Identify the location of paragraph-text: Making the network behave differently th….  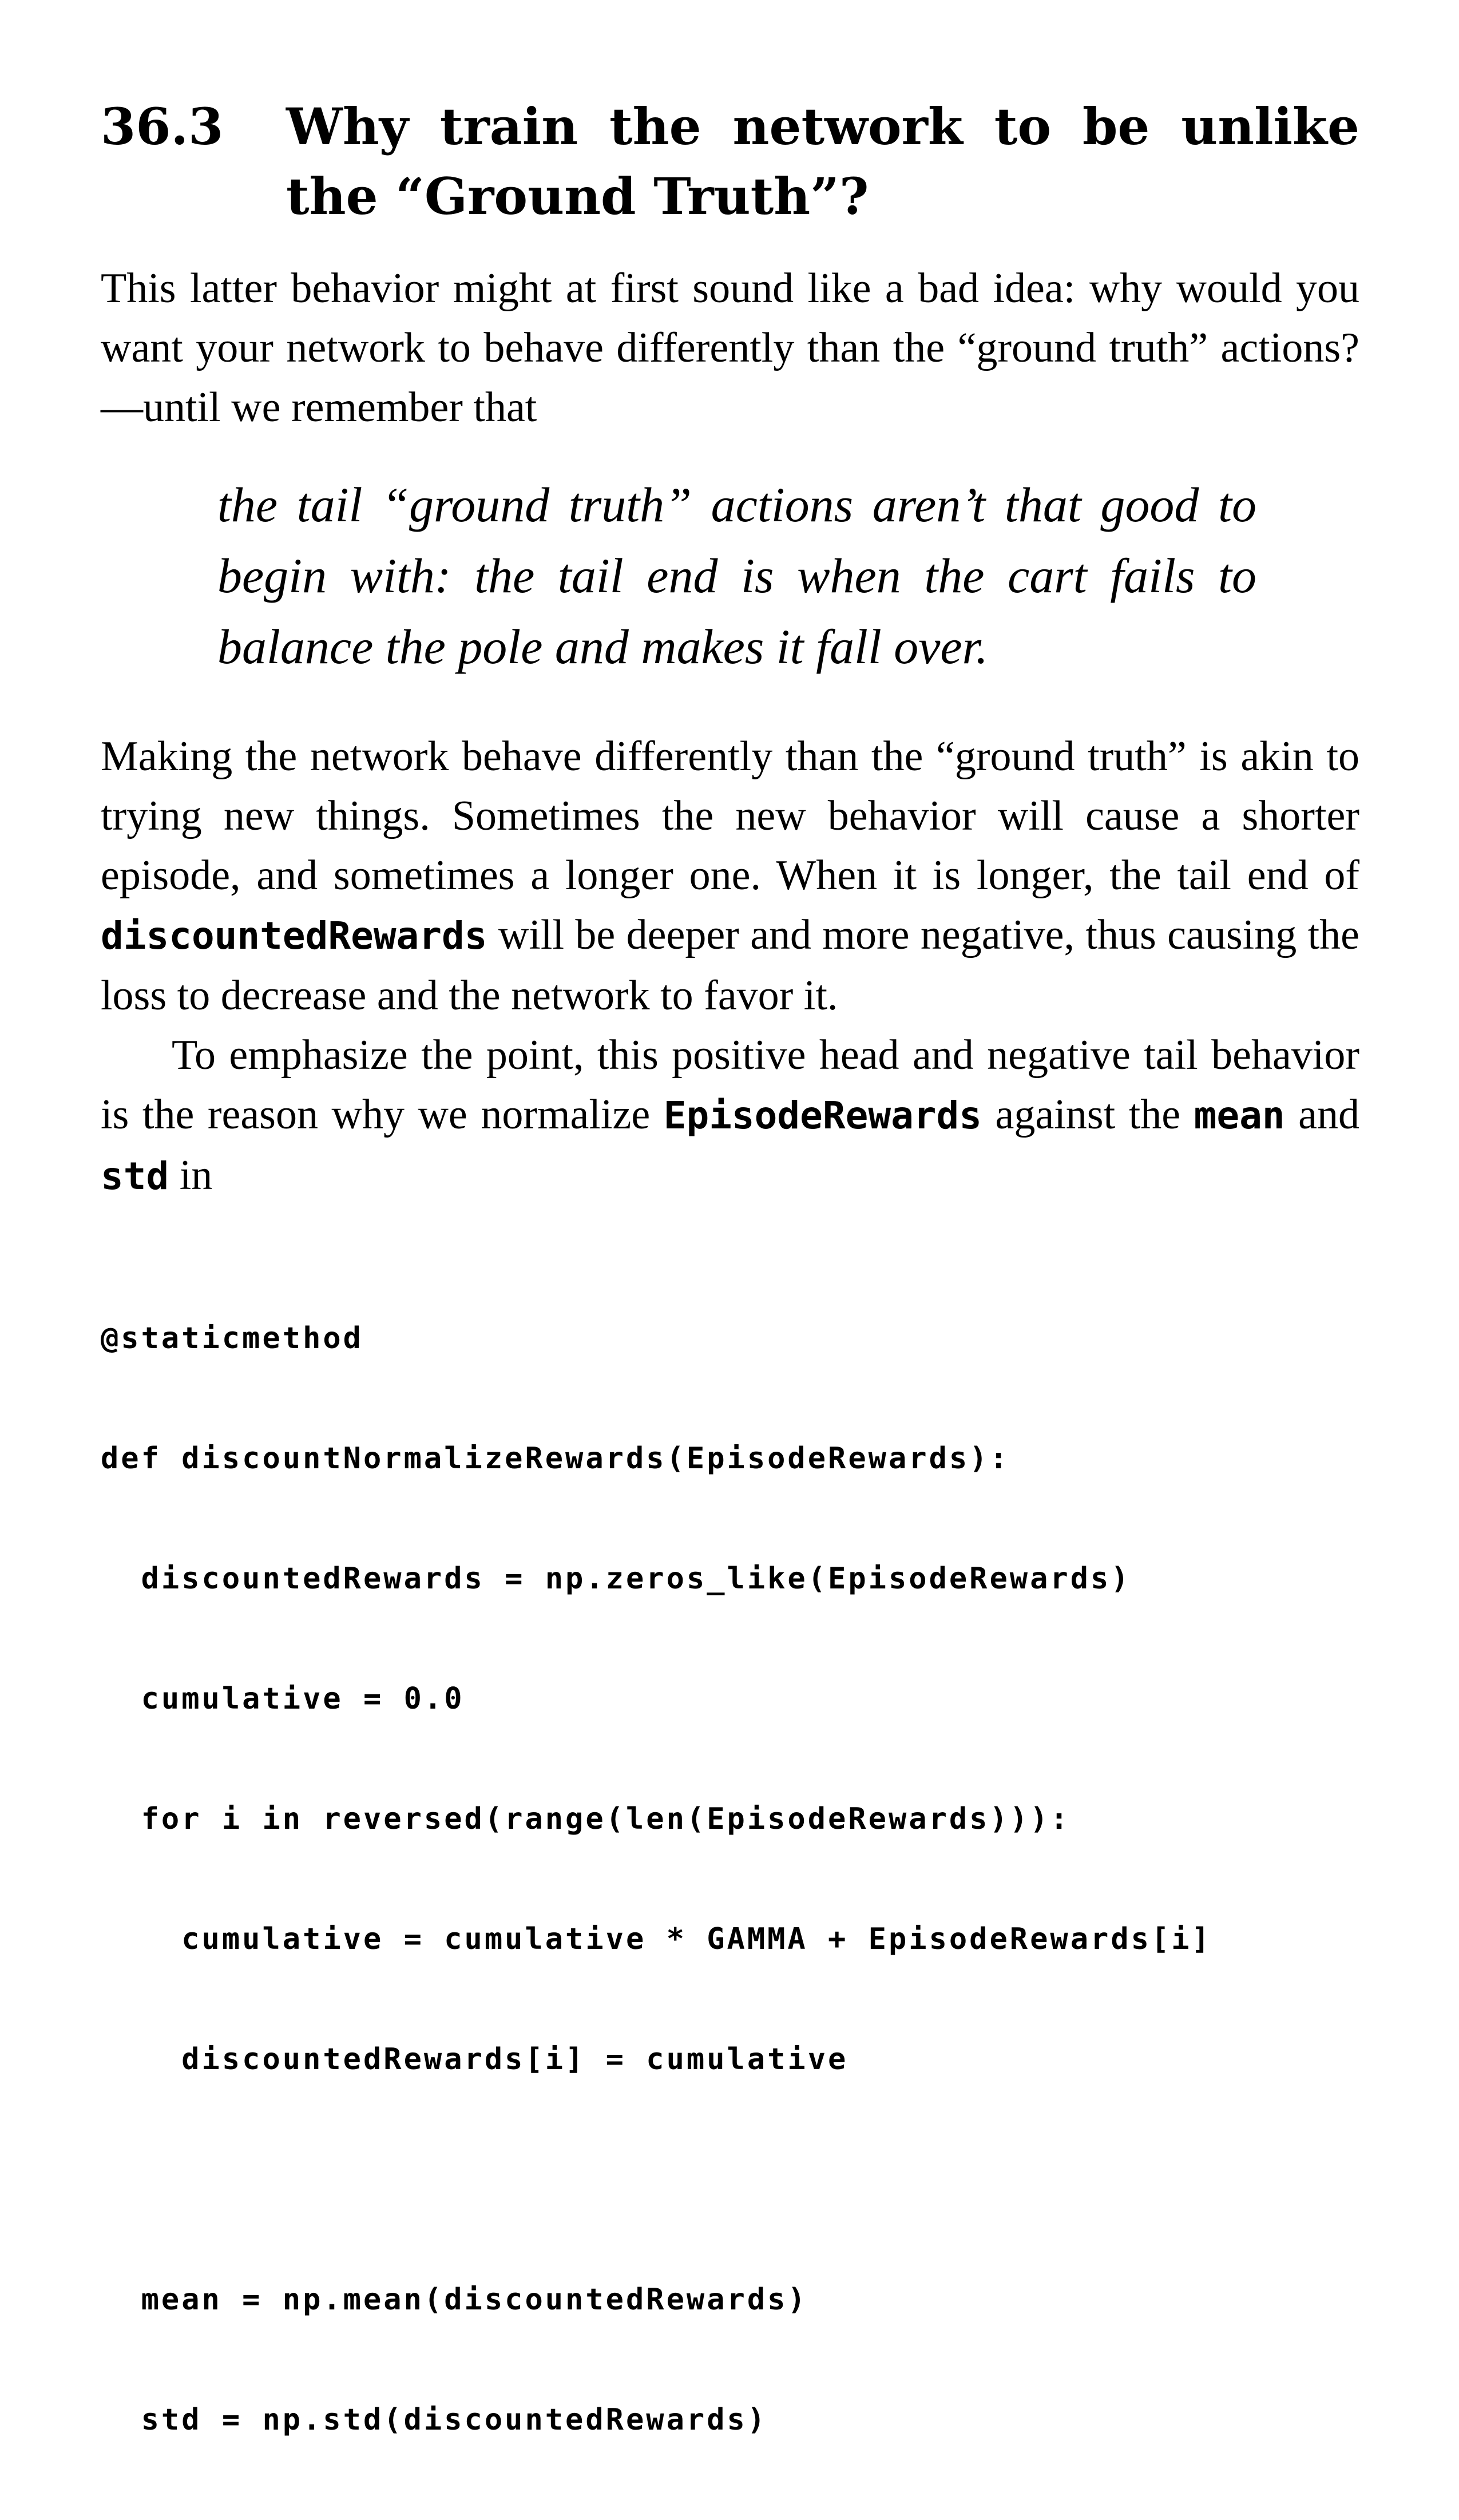
(730, 816).